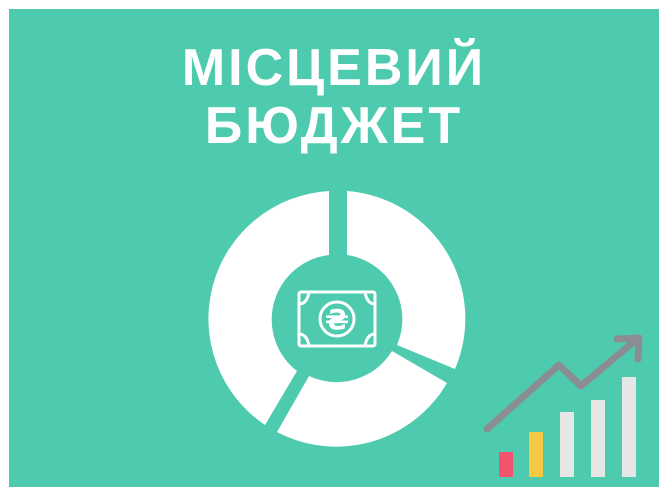 The width and height of the screenshot is (659, 487). What do you see at coordinates (563, 405) in the screenshot?
I see `growth-bar-chart-icon` at bounding box center [563, 405].